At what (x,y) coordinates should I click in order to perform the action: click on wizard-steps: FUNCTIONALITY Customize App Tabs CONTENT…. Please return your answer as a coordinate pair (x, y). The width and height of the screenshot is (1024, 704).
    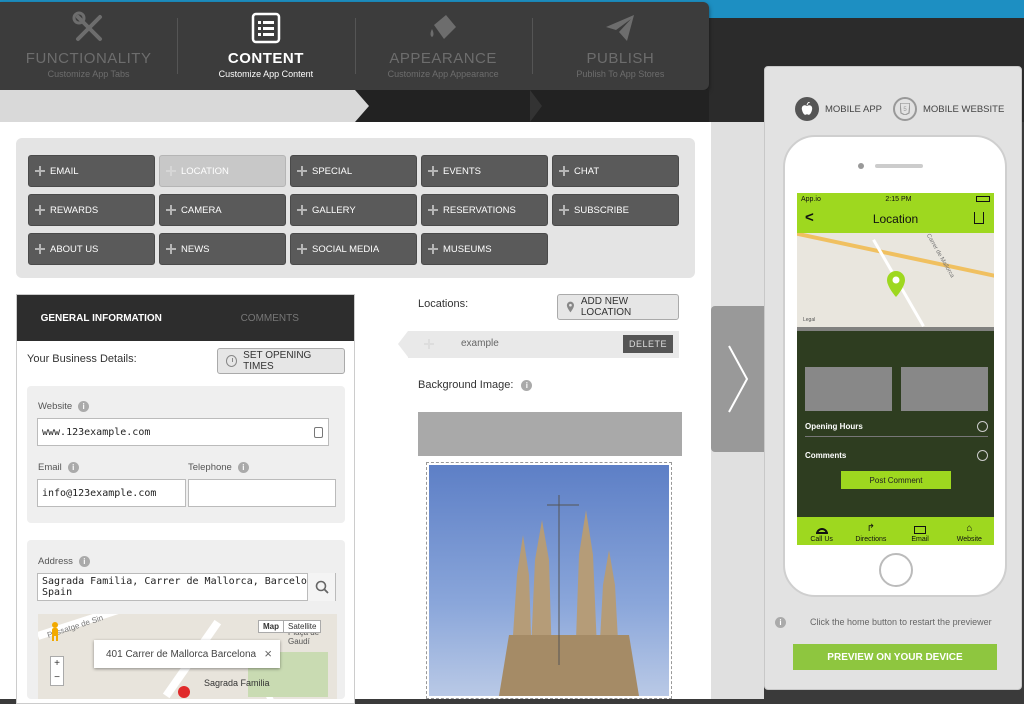
    Looking at the image, I should click on (354, 46).